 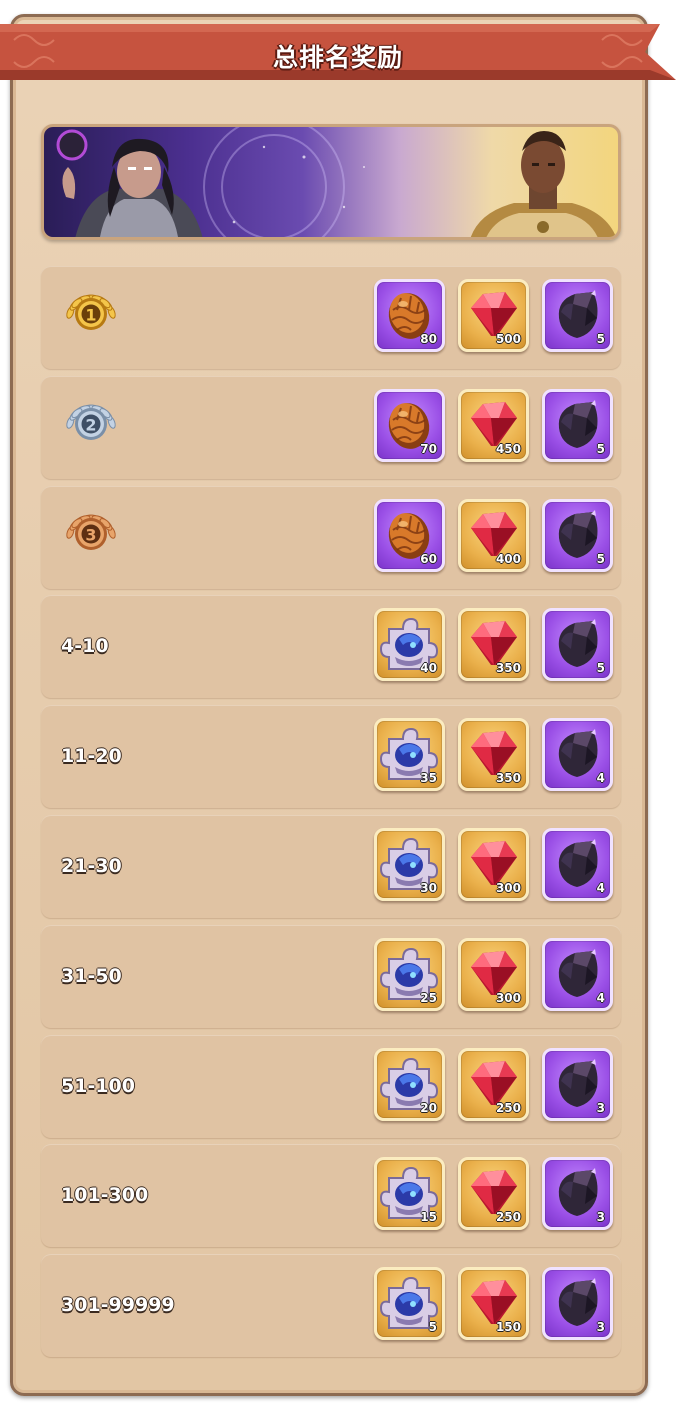 What do you see at coordinates (428, 668) in the screenshot?
I see `item-quantity: 40` at bounding box center [428, 668].